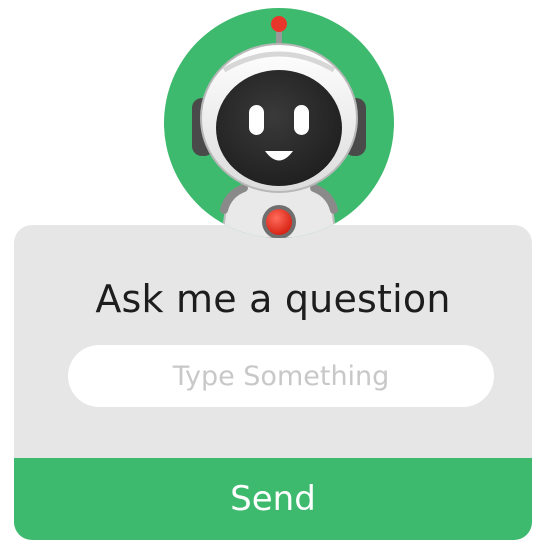  Describe the element at coordinates (273, 299) in the screenshot. I see `card-title: Ask me a question` at that location.